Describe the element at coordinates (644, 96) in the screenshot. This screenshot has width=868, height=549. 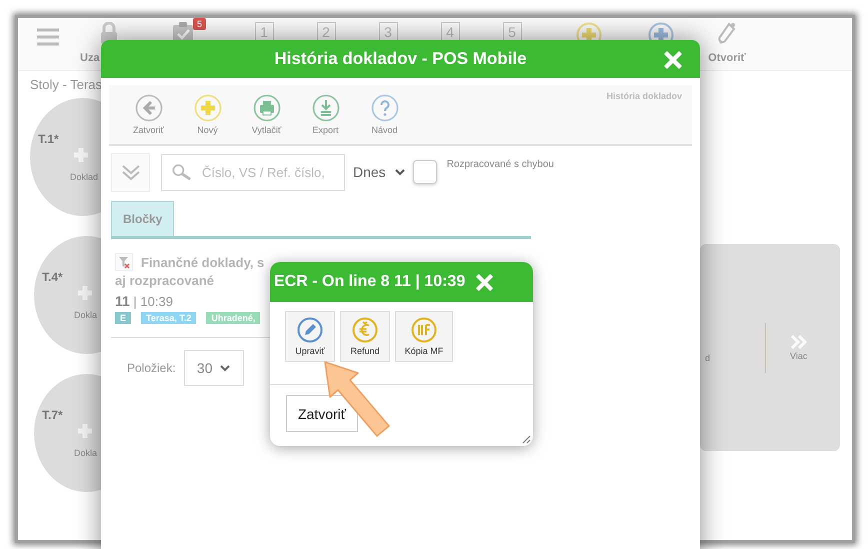
I see `section-title: História dokladov` at that location.